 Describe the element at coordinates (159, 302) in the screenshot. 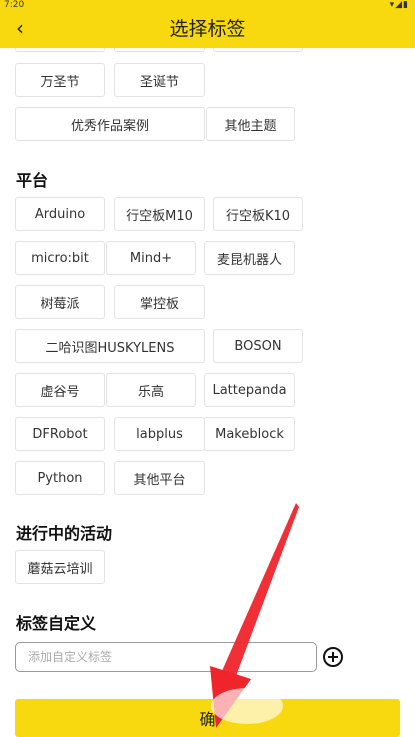

I see `tag-mpython-board: 掌控板` at that location.